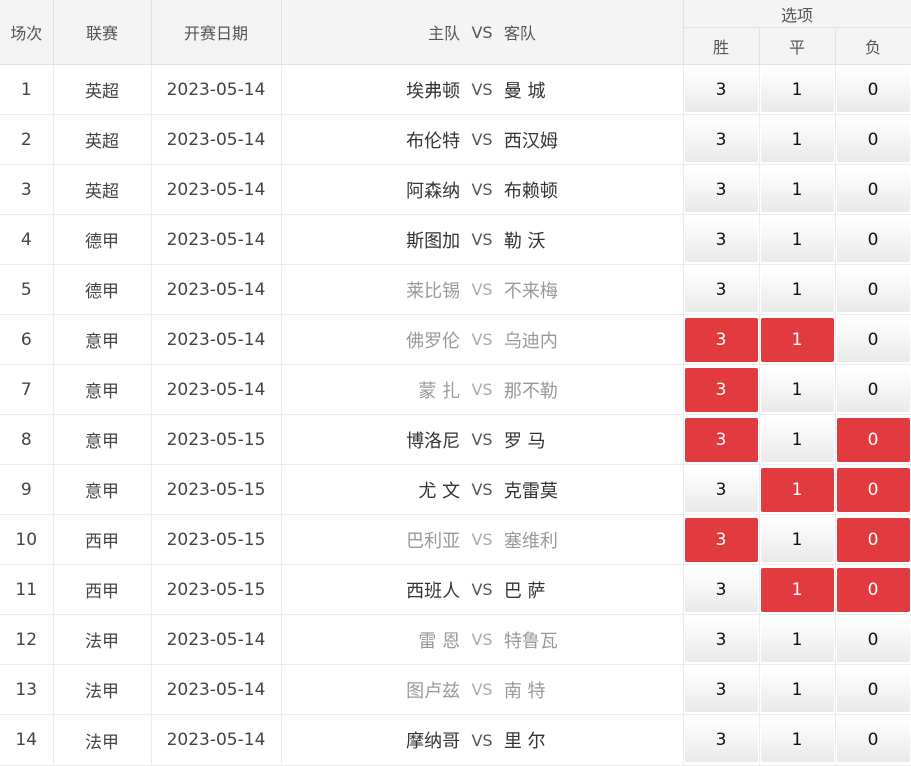 The image size is (911, 766). What do you see at coordinates (439, 491) in the screenshot?
I see `home-team: 尤 文` at bounding box center [439, 491].